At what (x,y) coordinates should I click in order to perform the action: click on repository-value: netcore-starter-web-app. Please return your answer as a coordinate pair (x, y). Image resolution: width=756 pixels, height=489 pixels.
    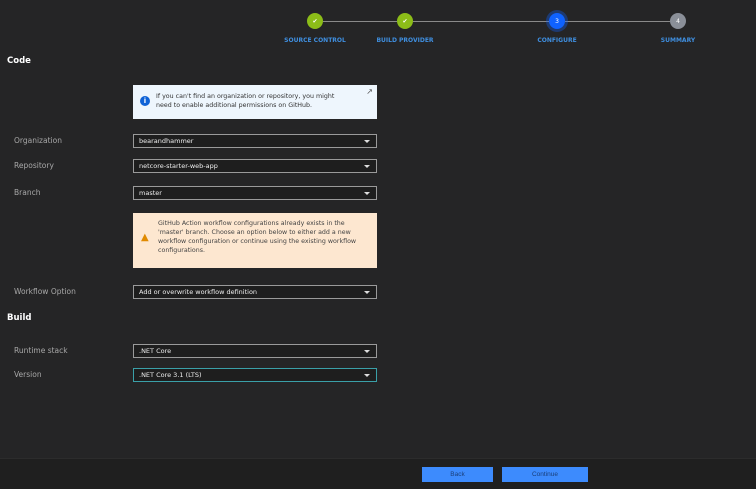
    Looking at the image, I should click on (178, 166).